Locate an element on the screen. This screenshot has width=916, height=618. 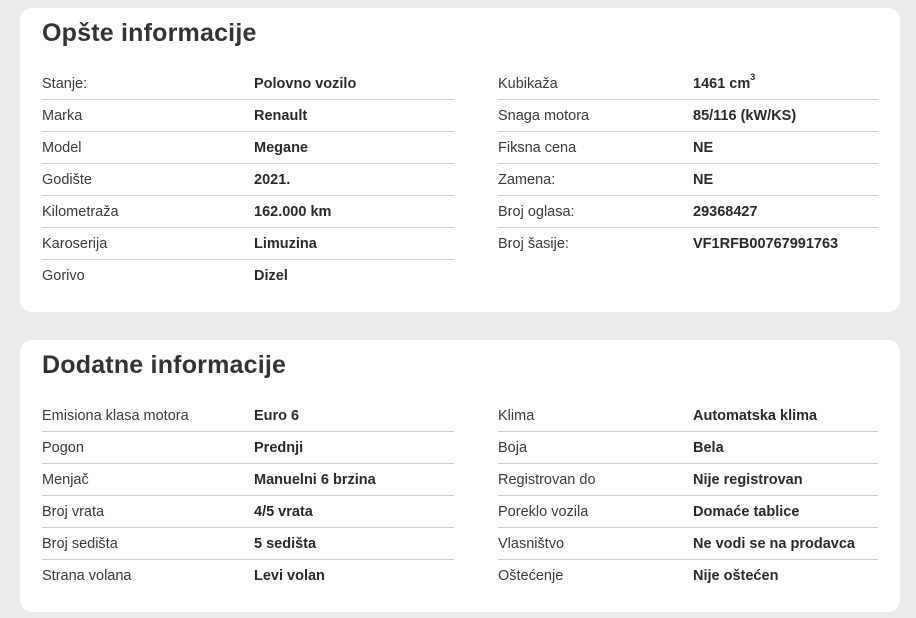
info-label: Broj oglasa: is located at coordinates (536, 212).